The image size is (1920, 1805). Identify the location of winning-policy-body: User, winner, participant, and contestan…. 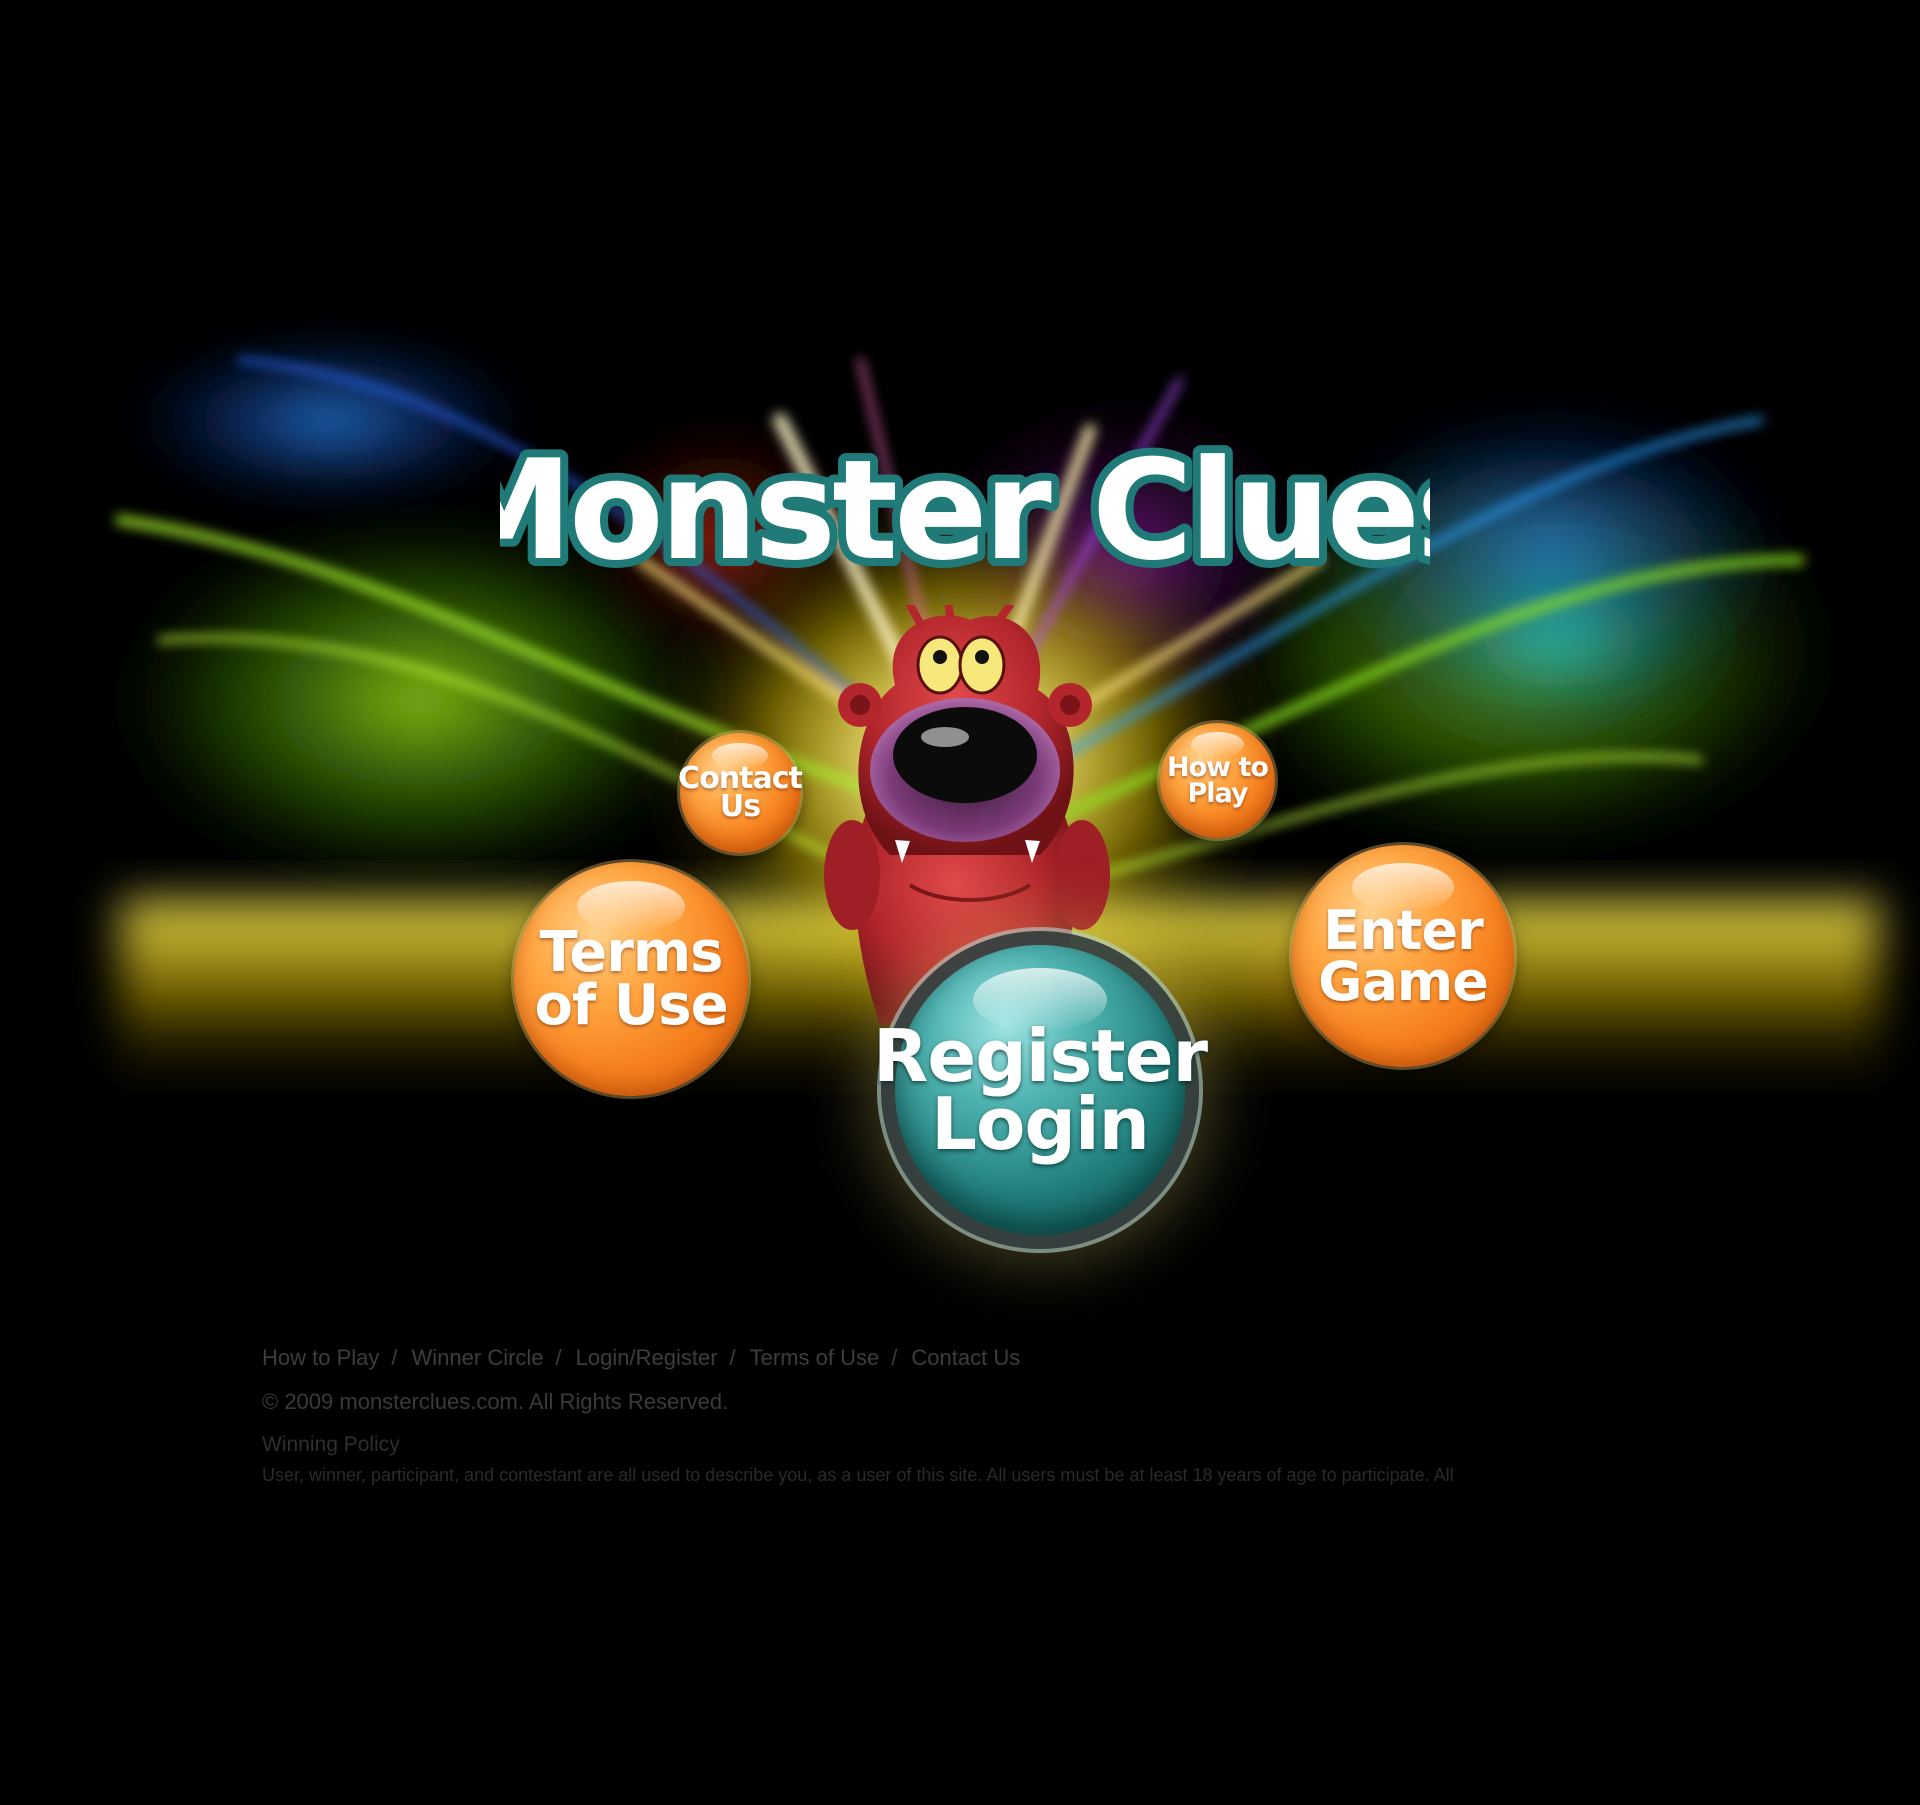
(858, 1475).